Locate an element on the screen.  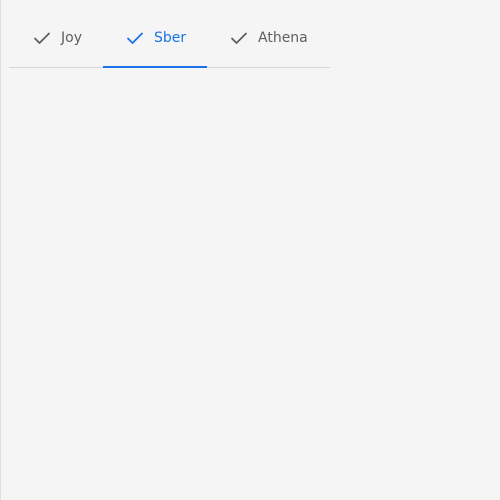
tab-athena: Athena is located at coordinates (279, 37).